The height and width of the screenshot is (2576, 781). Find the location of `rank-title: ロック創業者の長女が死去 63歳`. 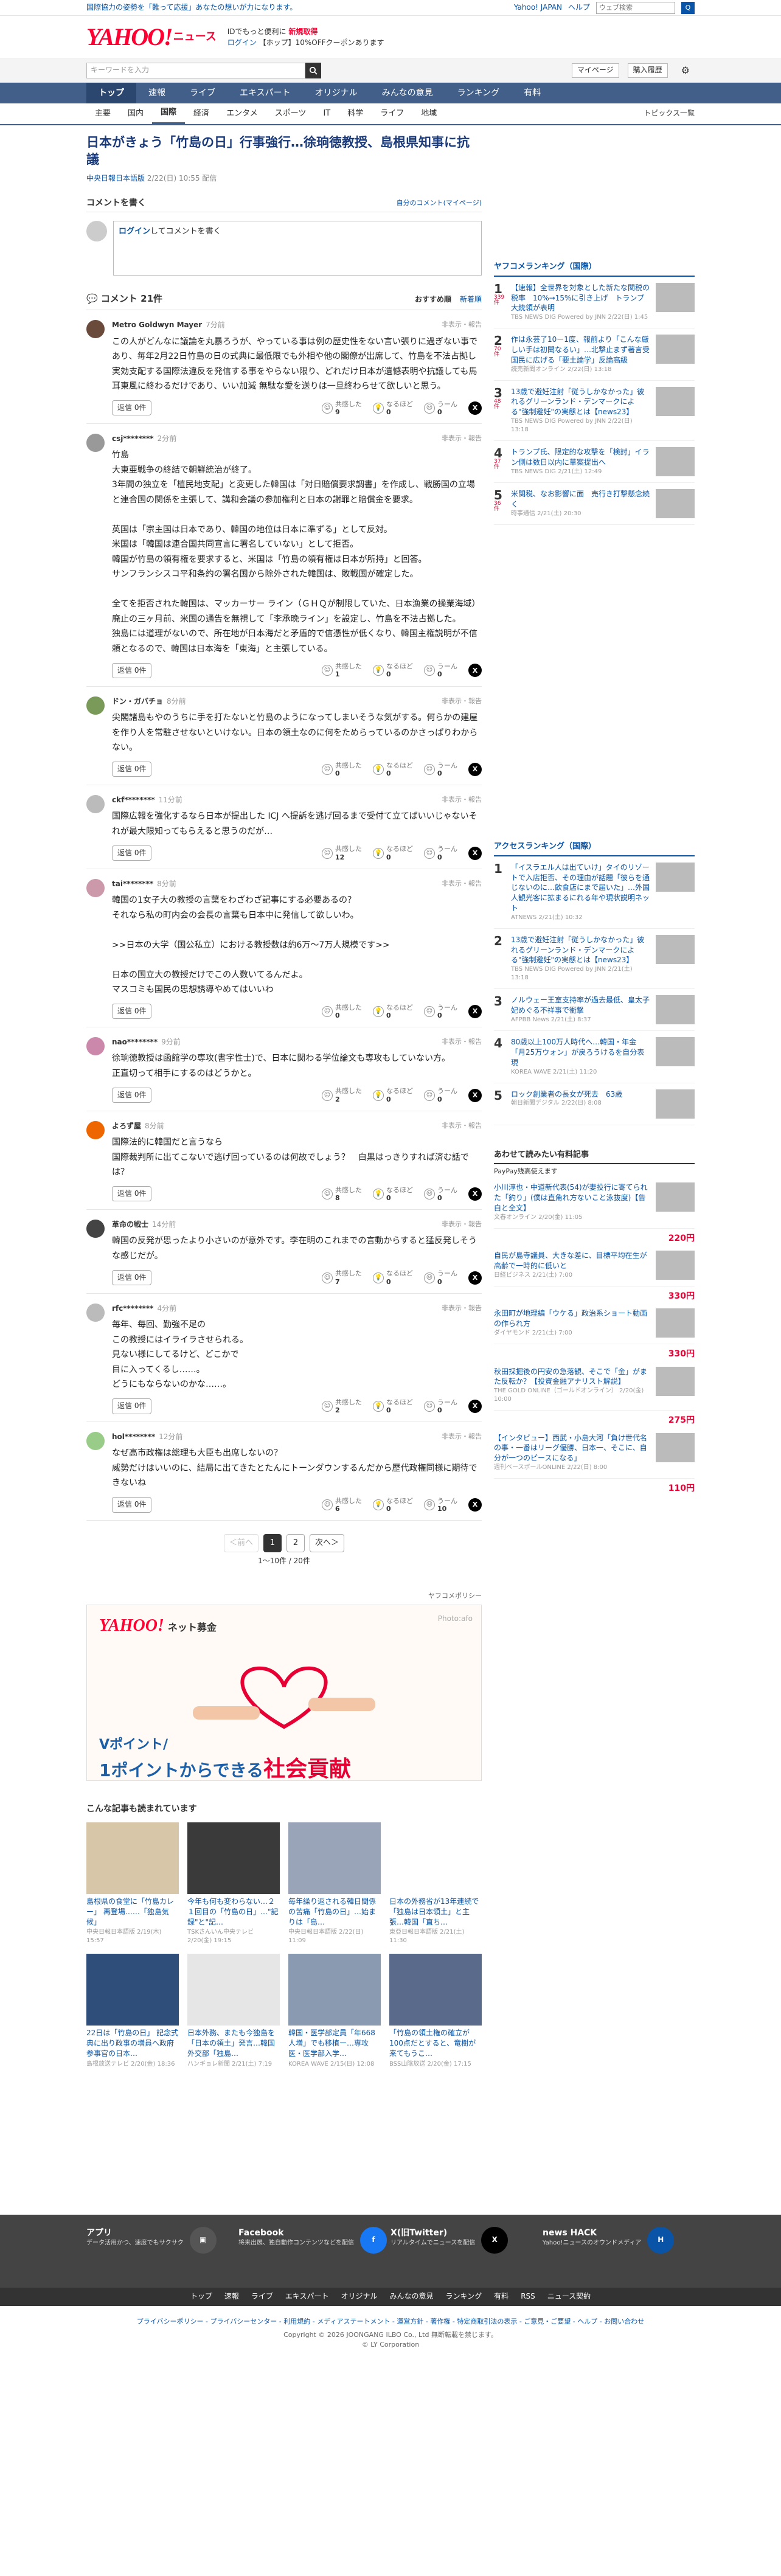

rank-title: ロック創業者の長女が死去 63歳 is located at coordinates (581, 1094).